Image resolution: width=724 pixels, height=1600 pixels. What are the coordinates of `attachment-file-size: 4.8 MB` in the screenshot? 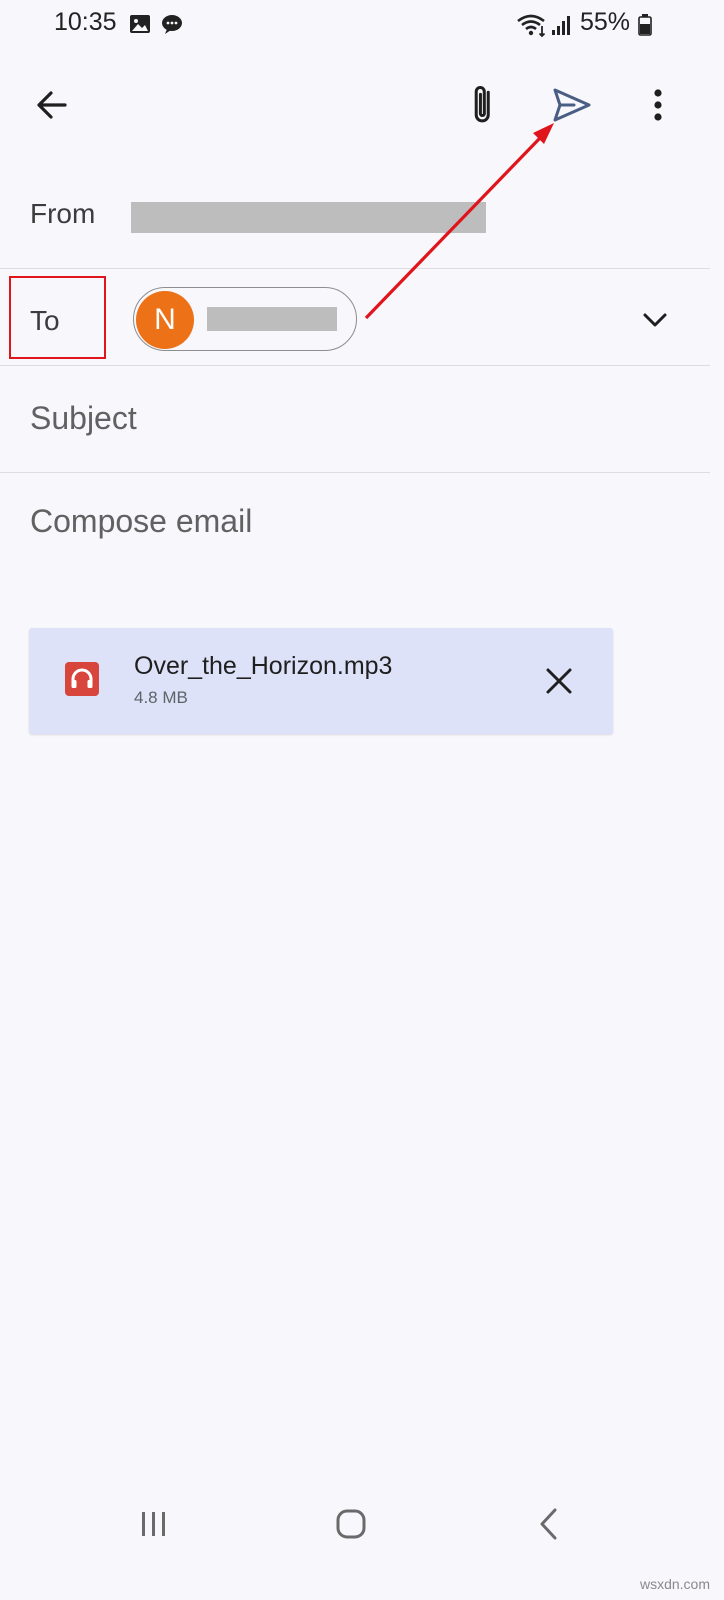 It's located at (161, 697).